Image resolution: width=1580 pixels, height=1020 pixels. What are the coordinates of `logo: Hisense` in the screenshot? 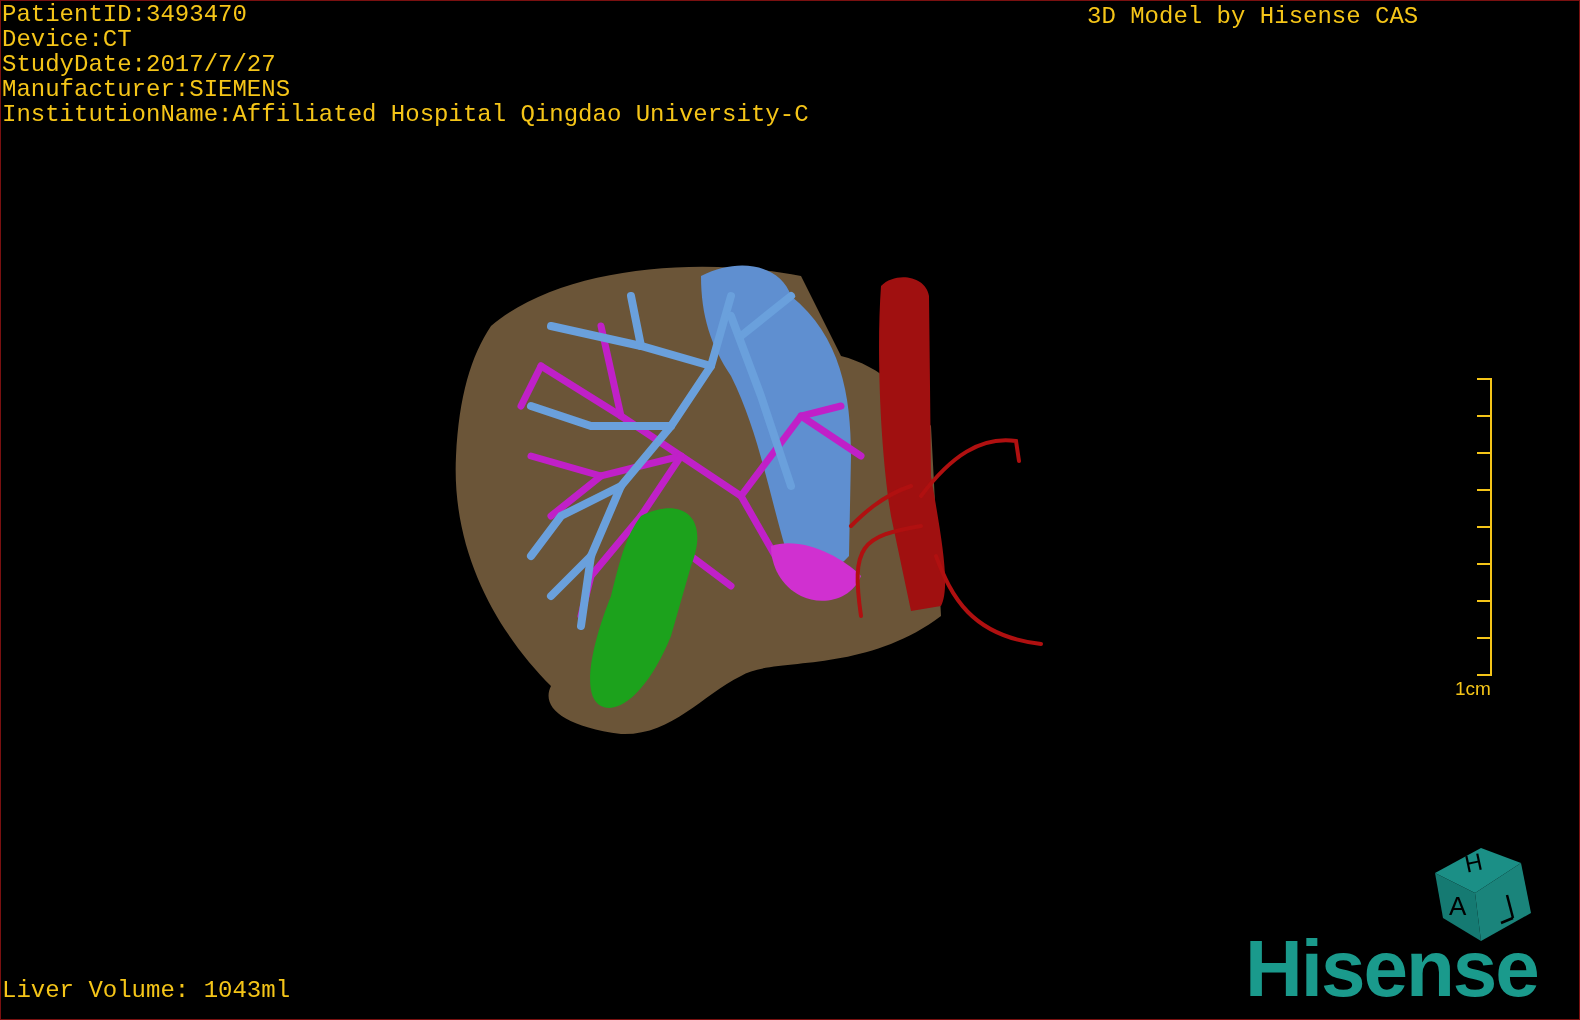 It's located at (1391, 969).